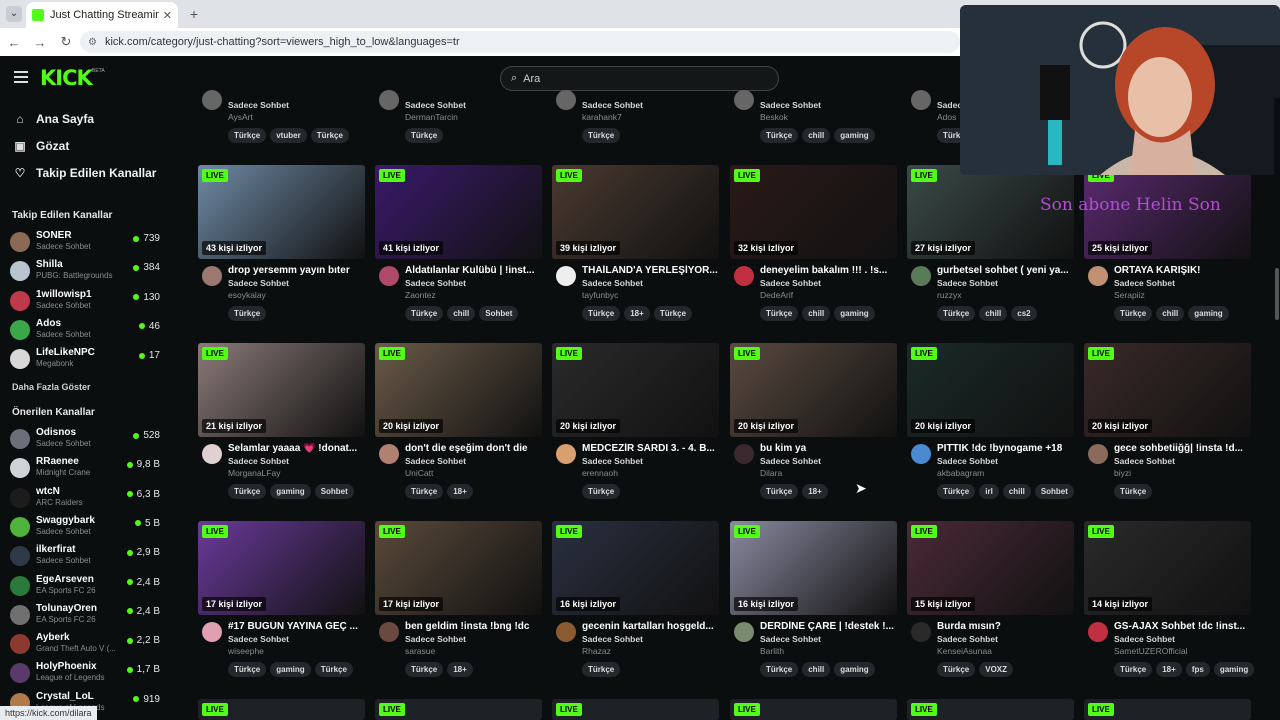 This screenshot has width=1280, height=720. Describe the element at coordinates (458, 568) in the screenshot. I see `stream-thumbnail: LIVE 17 kişi izliyor` at that location.